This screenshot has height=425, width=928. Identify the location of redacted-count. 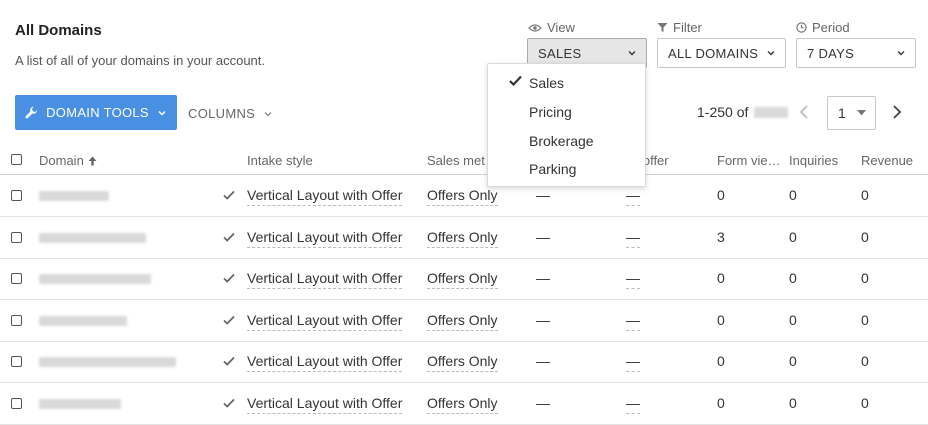
(771, 112).